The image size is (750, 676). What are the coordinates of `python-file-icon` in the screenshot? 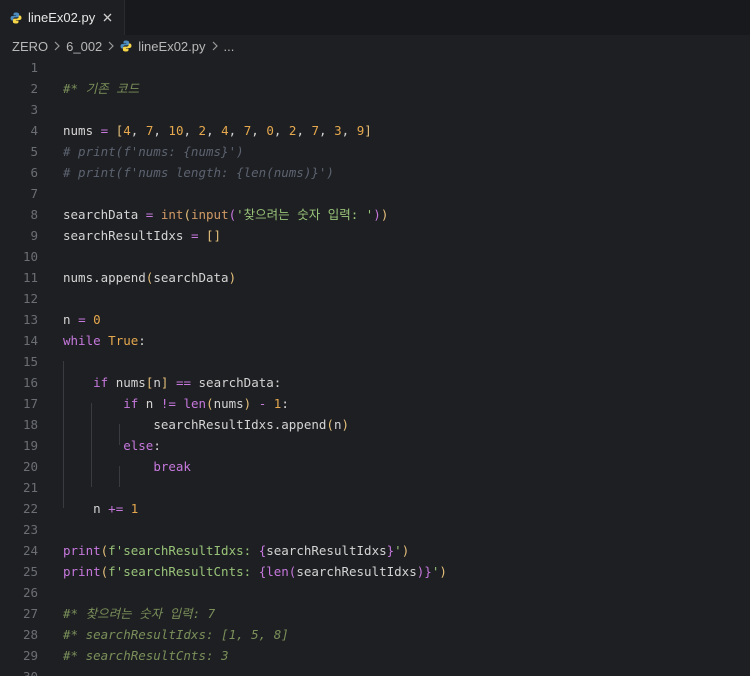 It's located at (126, 46).